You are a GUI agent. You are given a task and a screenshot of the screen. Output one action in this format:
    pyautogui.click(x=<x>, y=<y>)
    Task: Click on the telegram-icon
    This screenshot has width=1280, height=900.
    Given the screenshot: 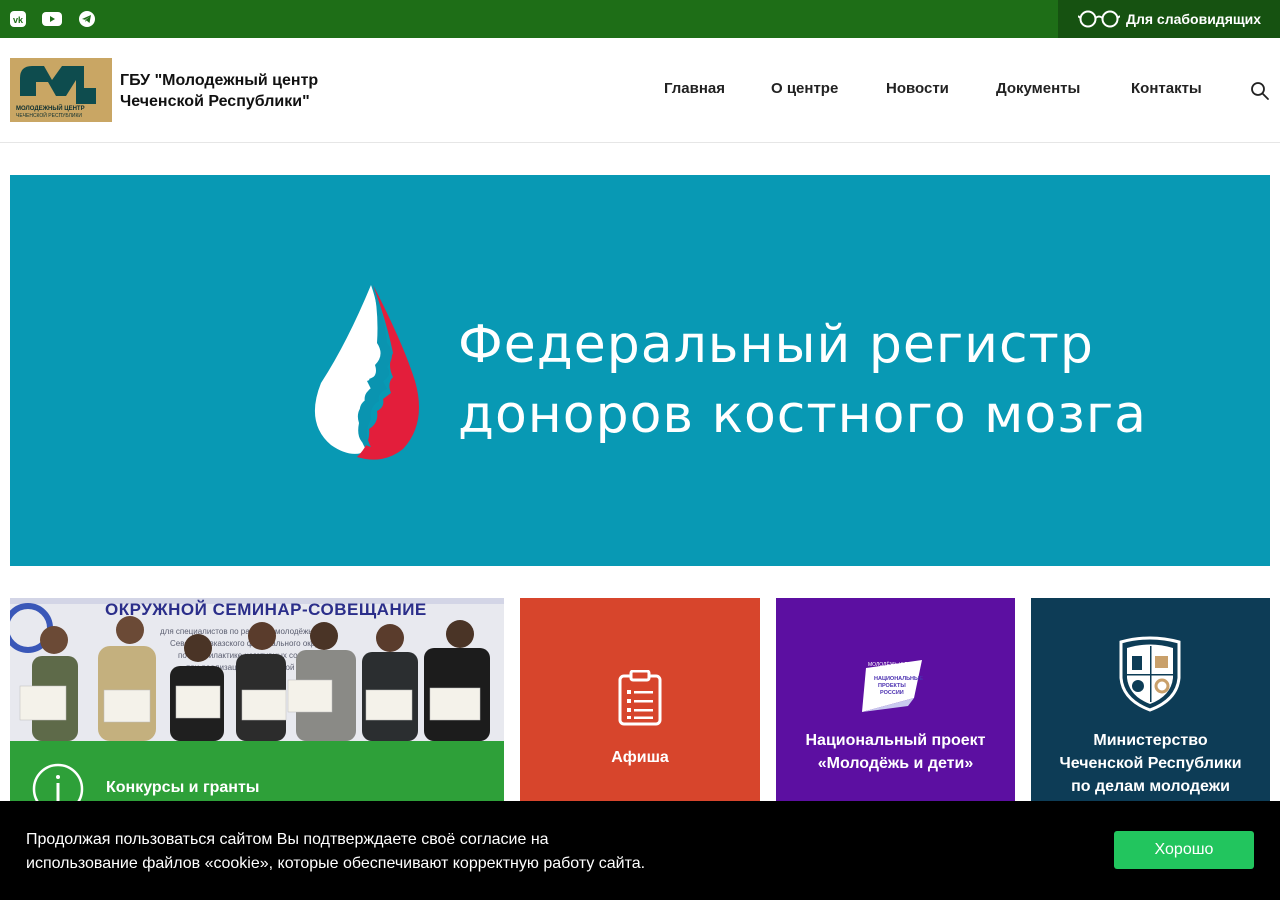 What is the action you would take?
    pyautogui.click(x=87, y=19)
    